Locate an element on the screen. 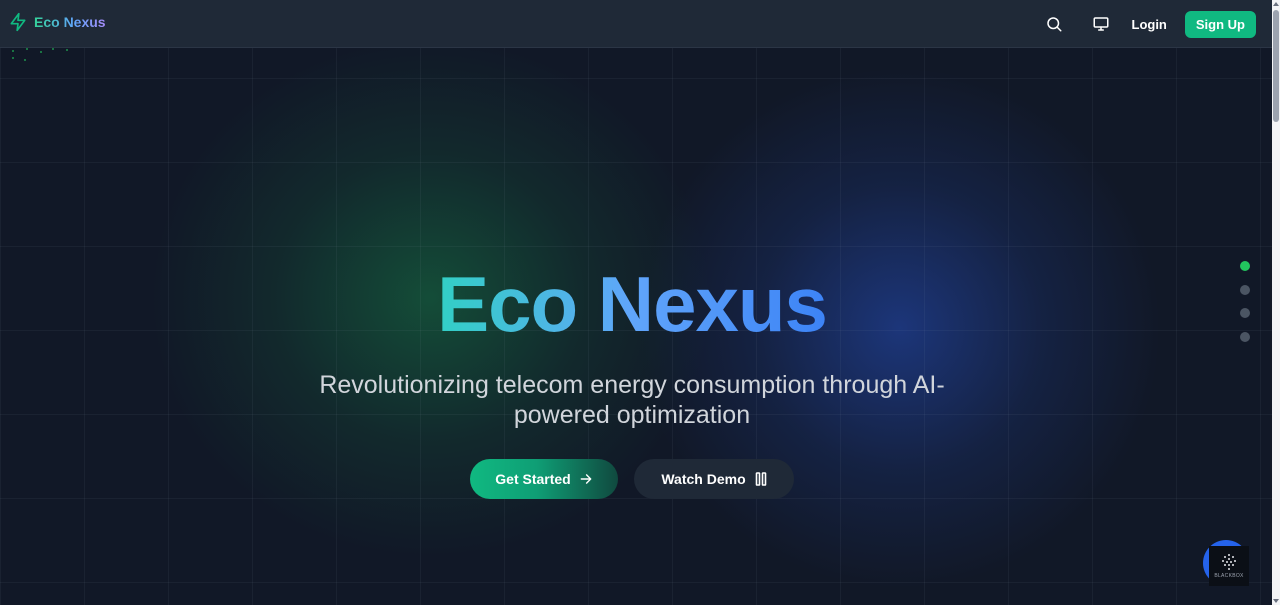 The height and width of the screenshot is (605, 1280). brand-name: Eco Nexus is located at coordinates (70, 22).